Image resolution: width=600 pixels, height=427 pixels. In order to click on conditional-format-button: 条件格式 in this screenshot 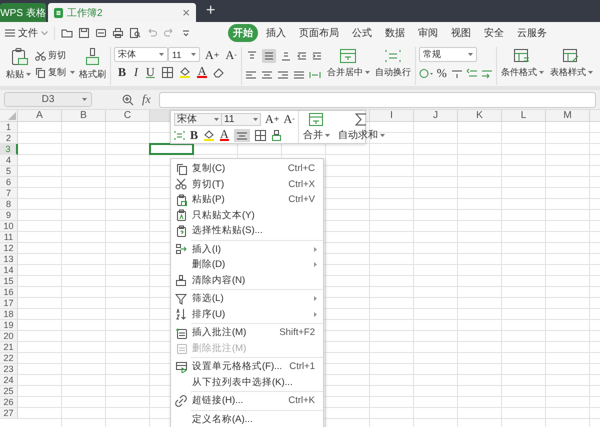, I will do `click(522, 63)`.